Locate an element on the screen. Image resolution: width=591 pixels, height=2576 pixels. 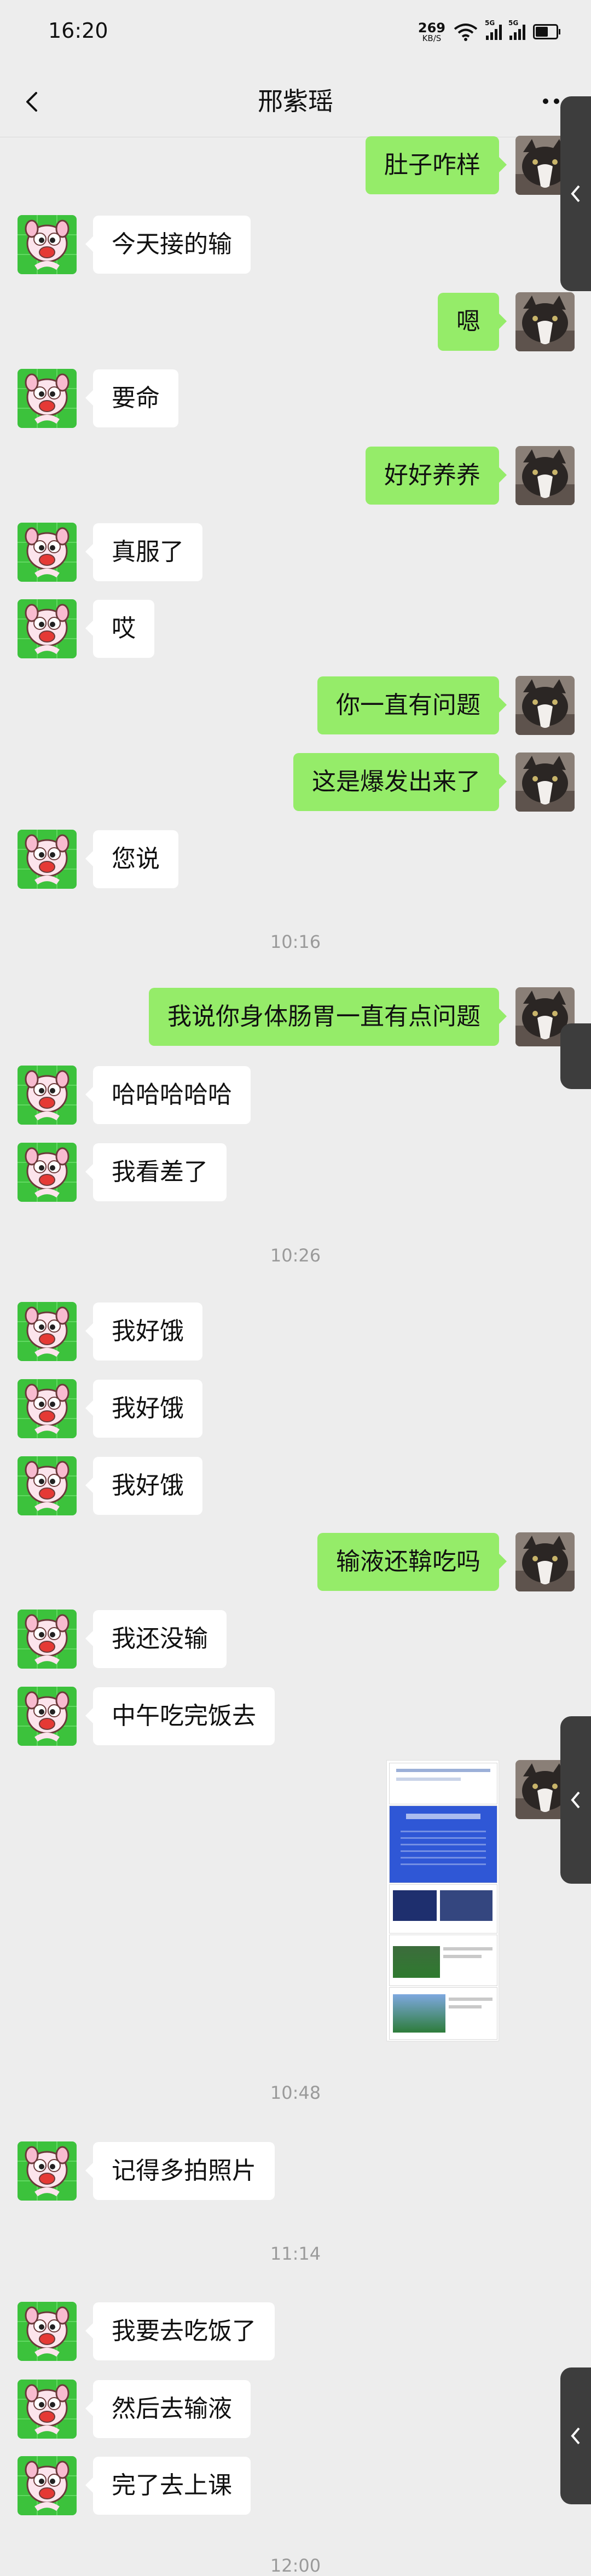
received-message: 完了去上课 is located at coordinates (168, 2486).